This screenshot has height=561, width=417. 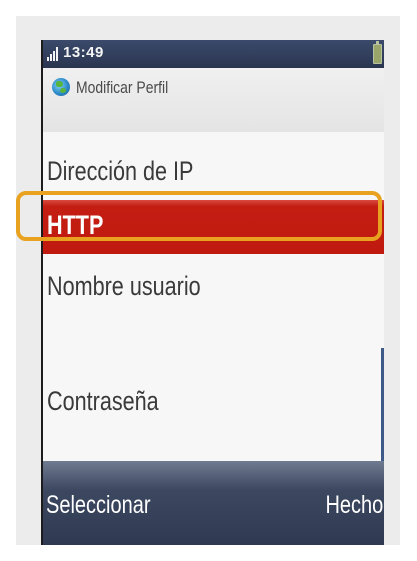 I want to click on done-softkey: Hecho, so click(x=354, y=505).